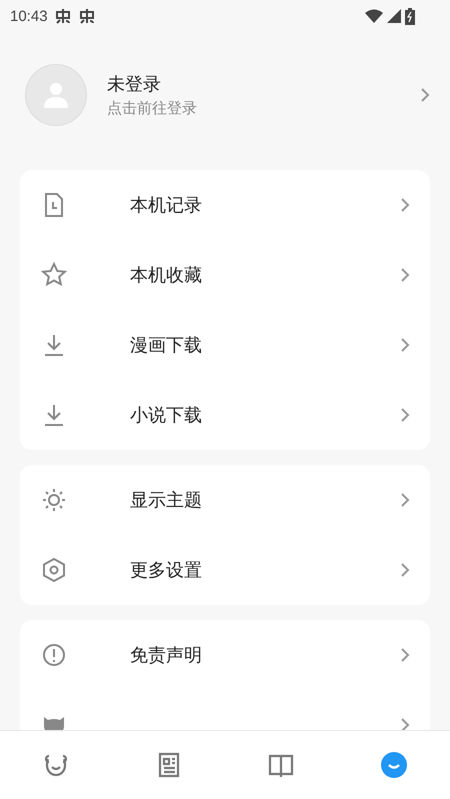 Image resolution: width=450 pixels, height=799 pixels. Describe the element at coordinates (166, 205) in the screenshot. I see `menu-label: 本机记录` at that location.